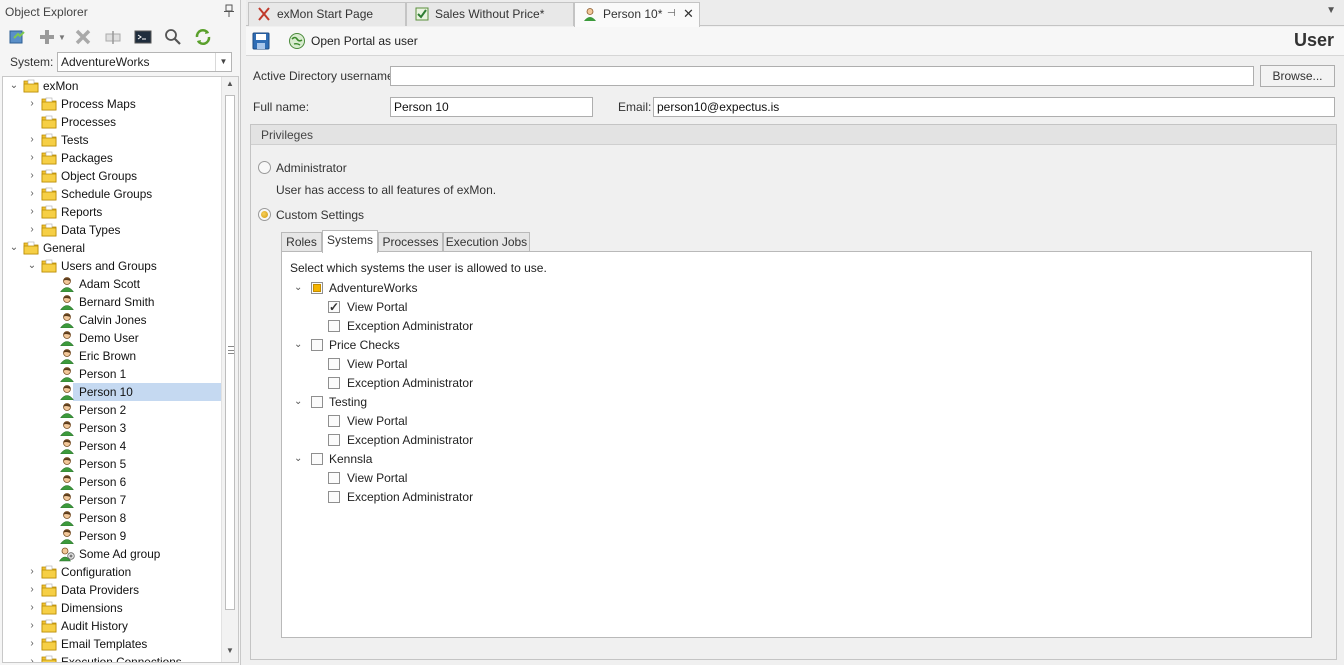 This screenshot has width=1344, height=665. Describe the element at coordinates (47, 37) in the screenshot. I see `add-button` at that location.